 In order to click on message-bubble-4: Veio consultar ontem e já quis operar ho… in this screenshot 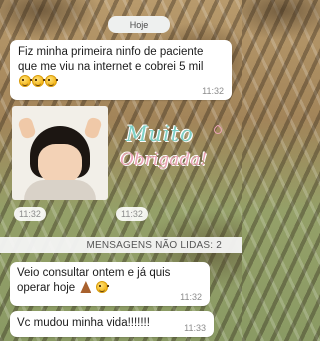, I will do `click(110, 284)`.